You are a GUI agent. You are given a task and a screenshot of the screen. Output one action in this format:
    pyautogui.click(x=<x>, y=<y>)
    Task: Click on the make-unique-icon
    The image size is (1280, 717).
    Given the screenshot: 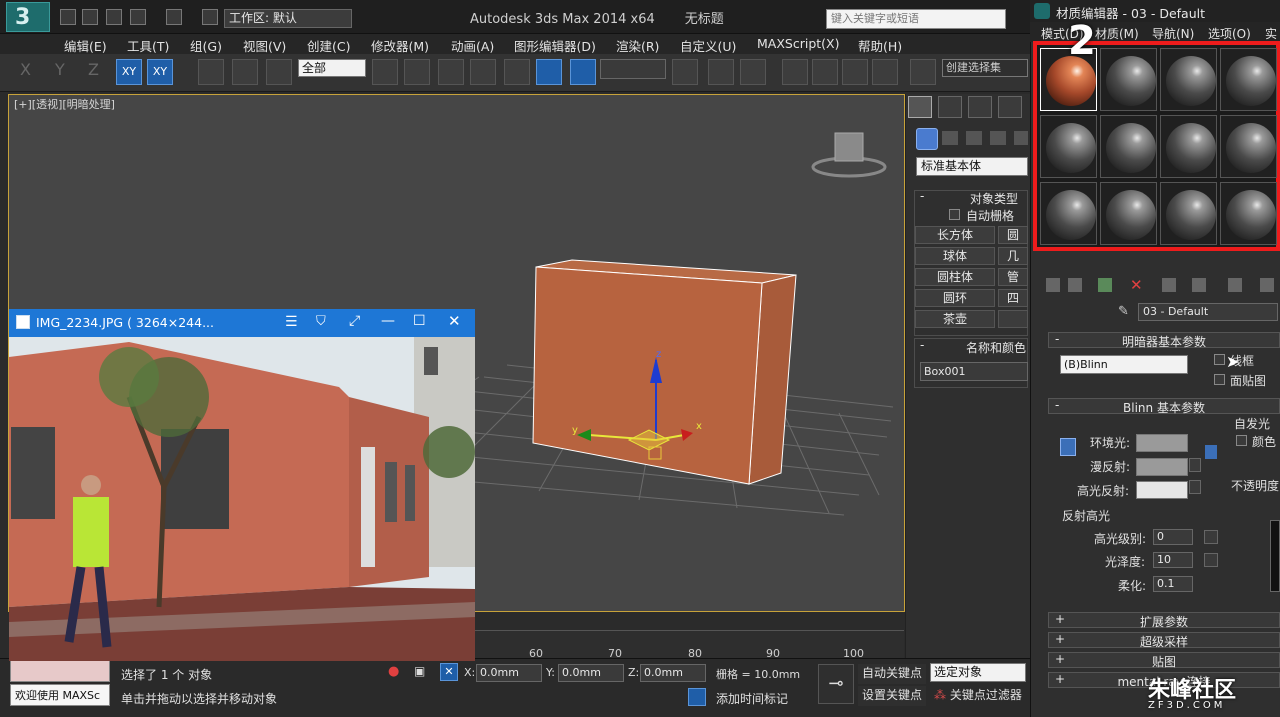 What is the action you would take?
    pyautogui.click(x=1199, y=285)
    